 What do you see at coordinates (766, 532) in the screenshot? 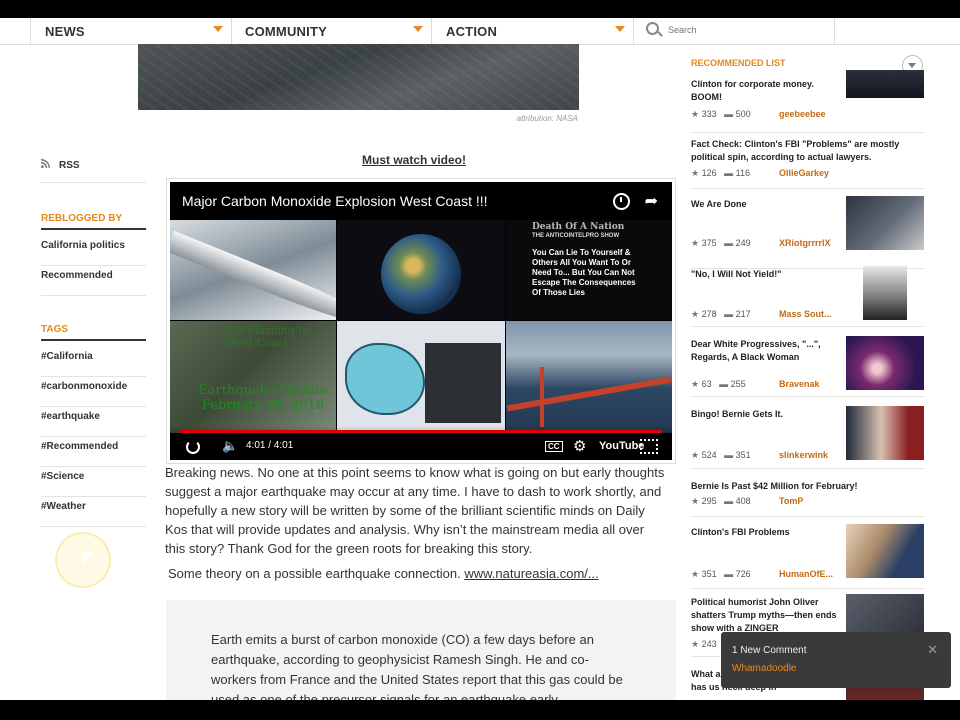
I see `rec-title: Clinton's FBI Problems` at bounding box center [766, 532].